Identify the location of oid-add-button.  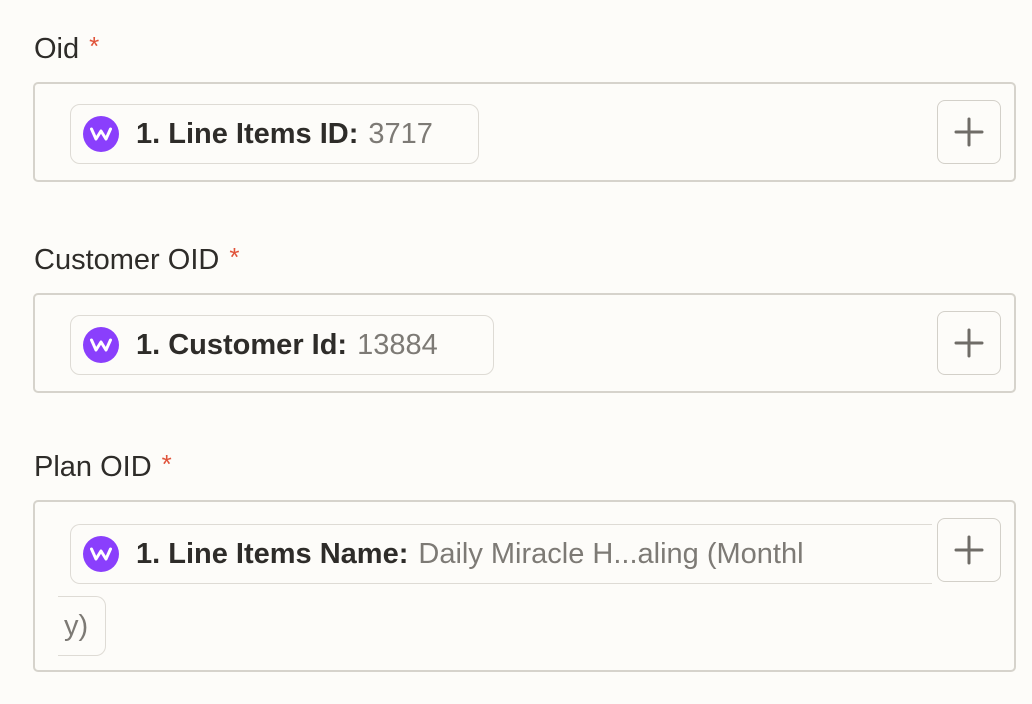
(969, 132).